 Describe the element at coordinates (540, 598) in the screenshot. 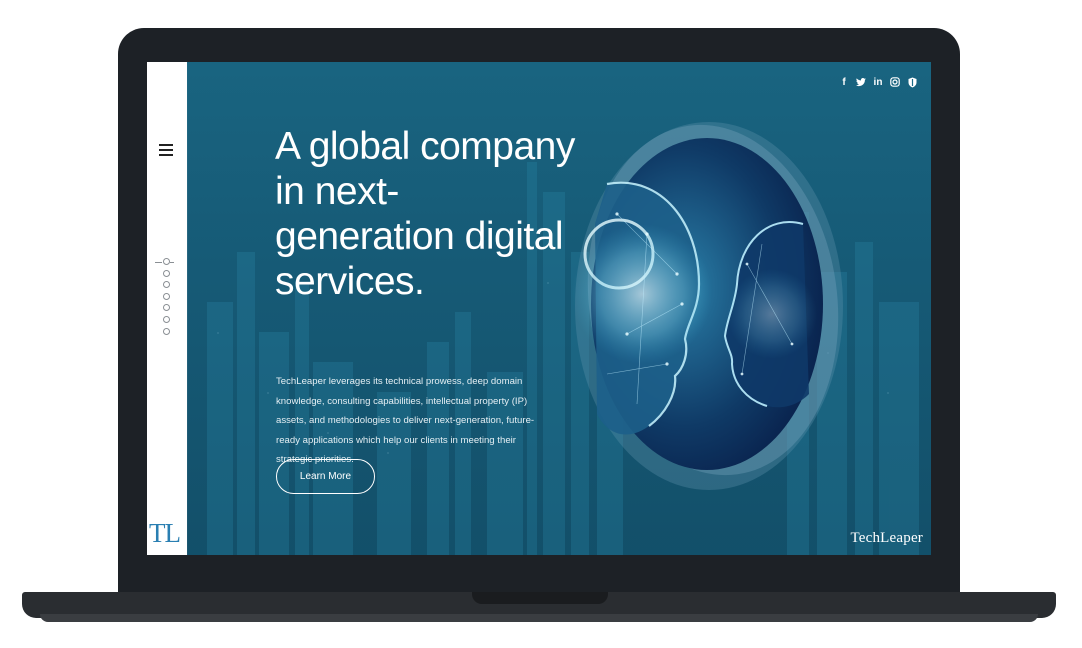

I see `laptop-notch` at that location.